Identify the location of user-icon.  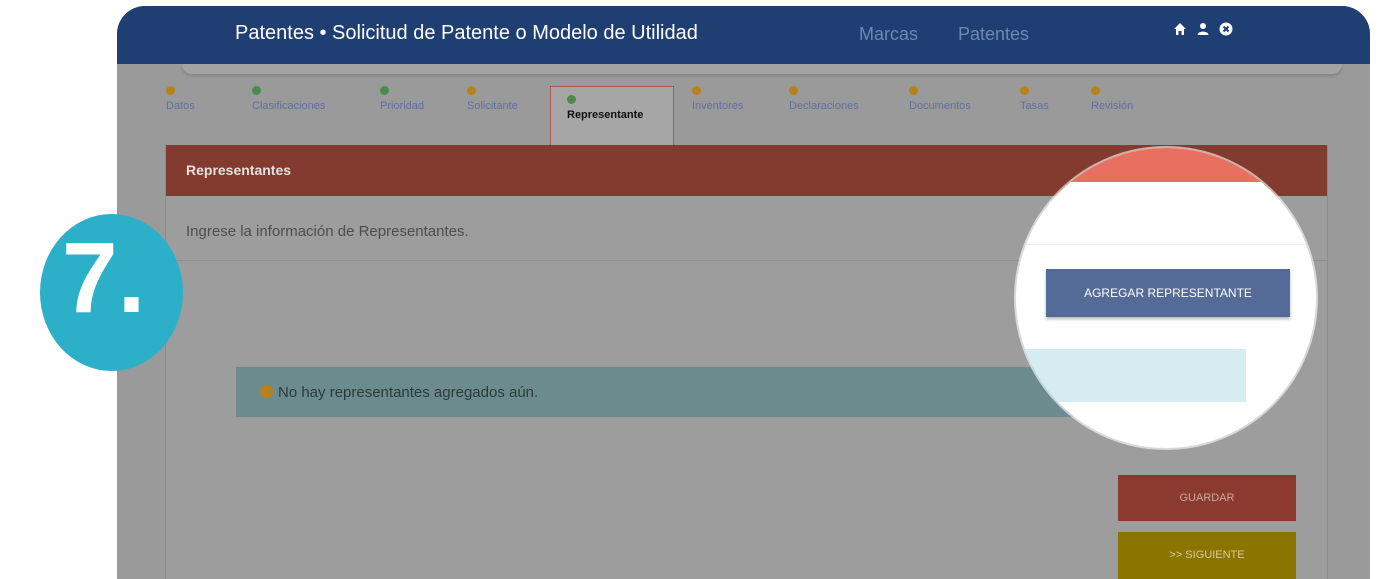
(1203, 29).